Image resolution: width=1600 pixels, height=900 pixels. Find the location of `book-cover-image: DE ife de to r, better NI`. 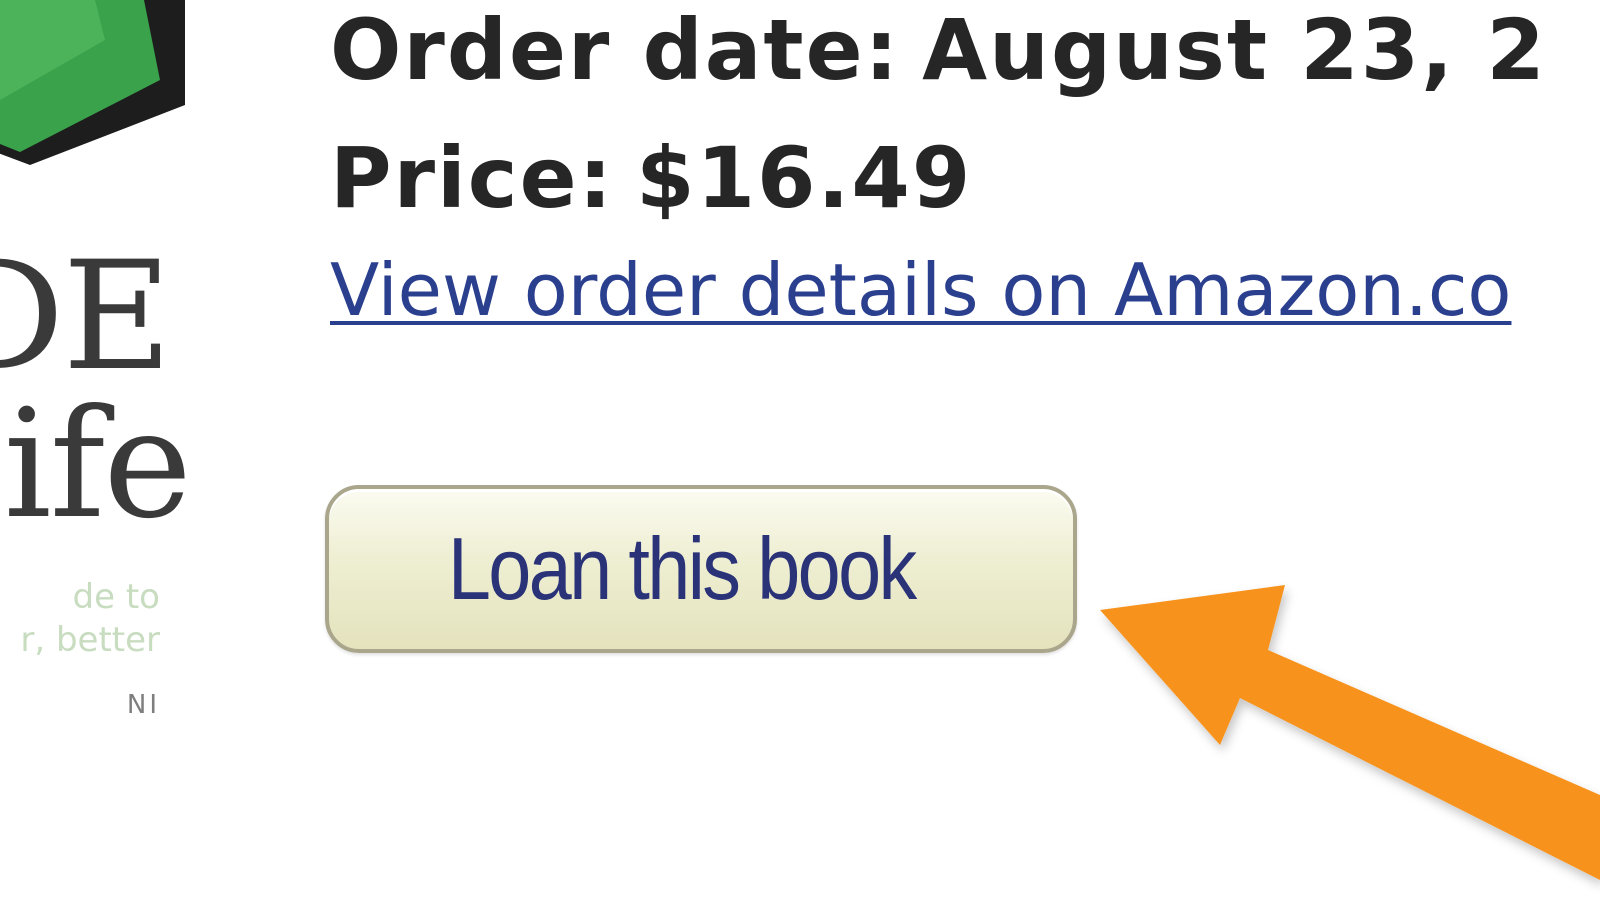

book-cover-image: DE ife de to r, better NI is located at coordinates (102, 380).